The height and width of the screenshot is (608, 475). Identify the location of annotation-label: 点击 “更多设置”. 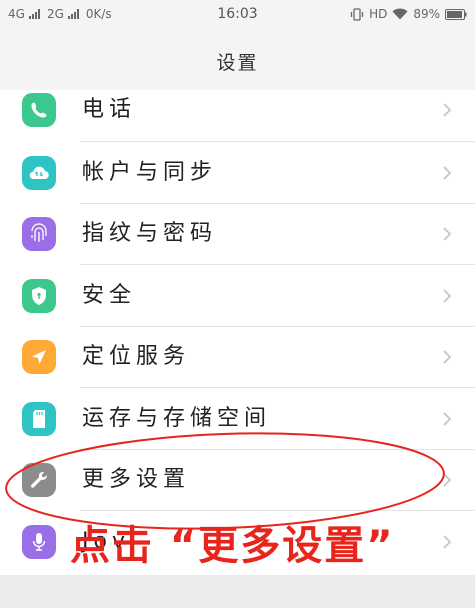
(232, 546).